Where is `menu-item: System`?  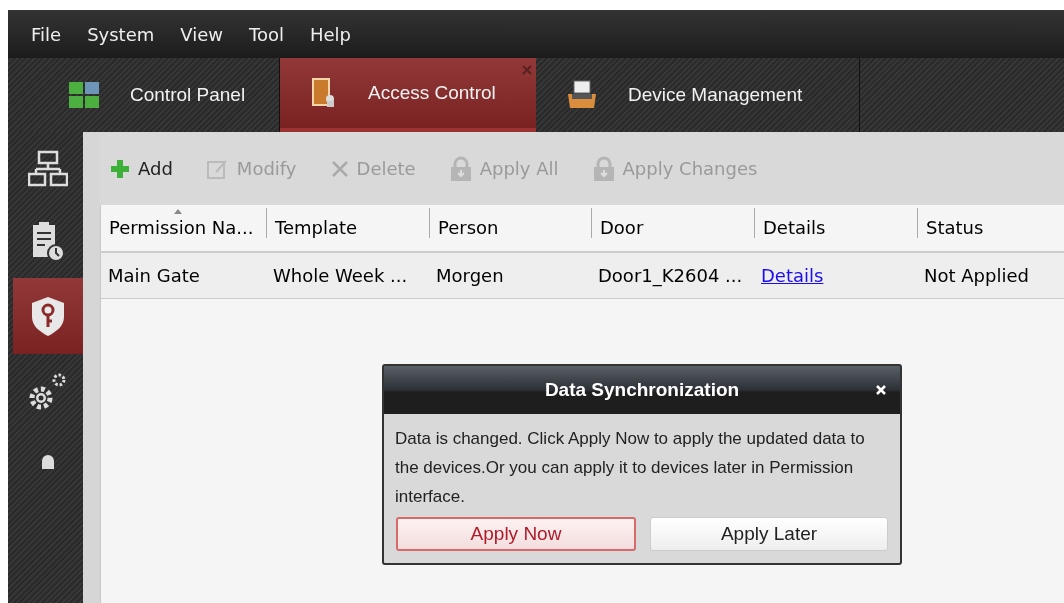
menu-item: System is located at coordinates (121, 34).